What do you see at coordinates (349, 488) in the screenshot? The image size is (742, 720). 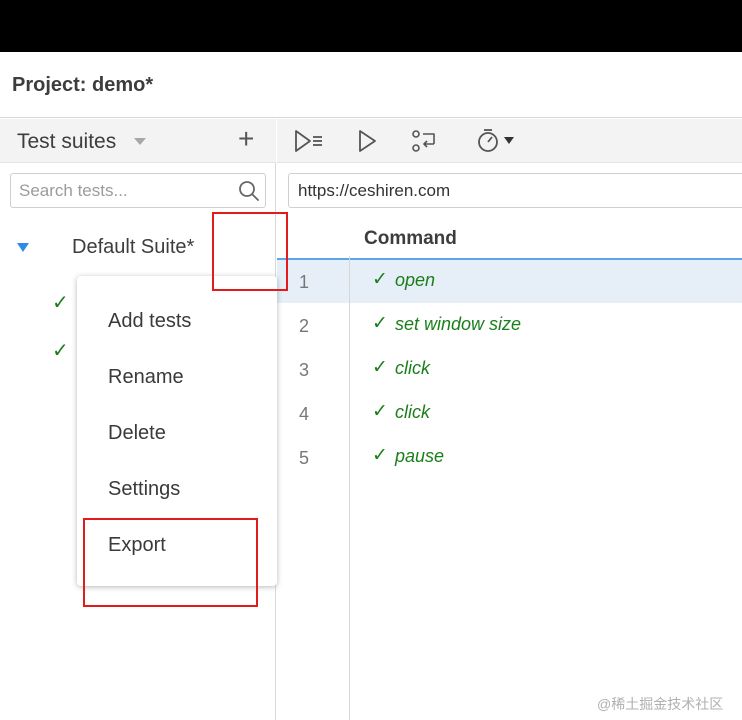 I see `column-divider` at bounding box center [349, 488].